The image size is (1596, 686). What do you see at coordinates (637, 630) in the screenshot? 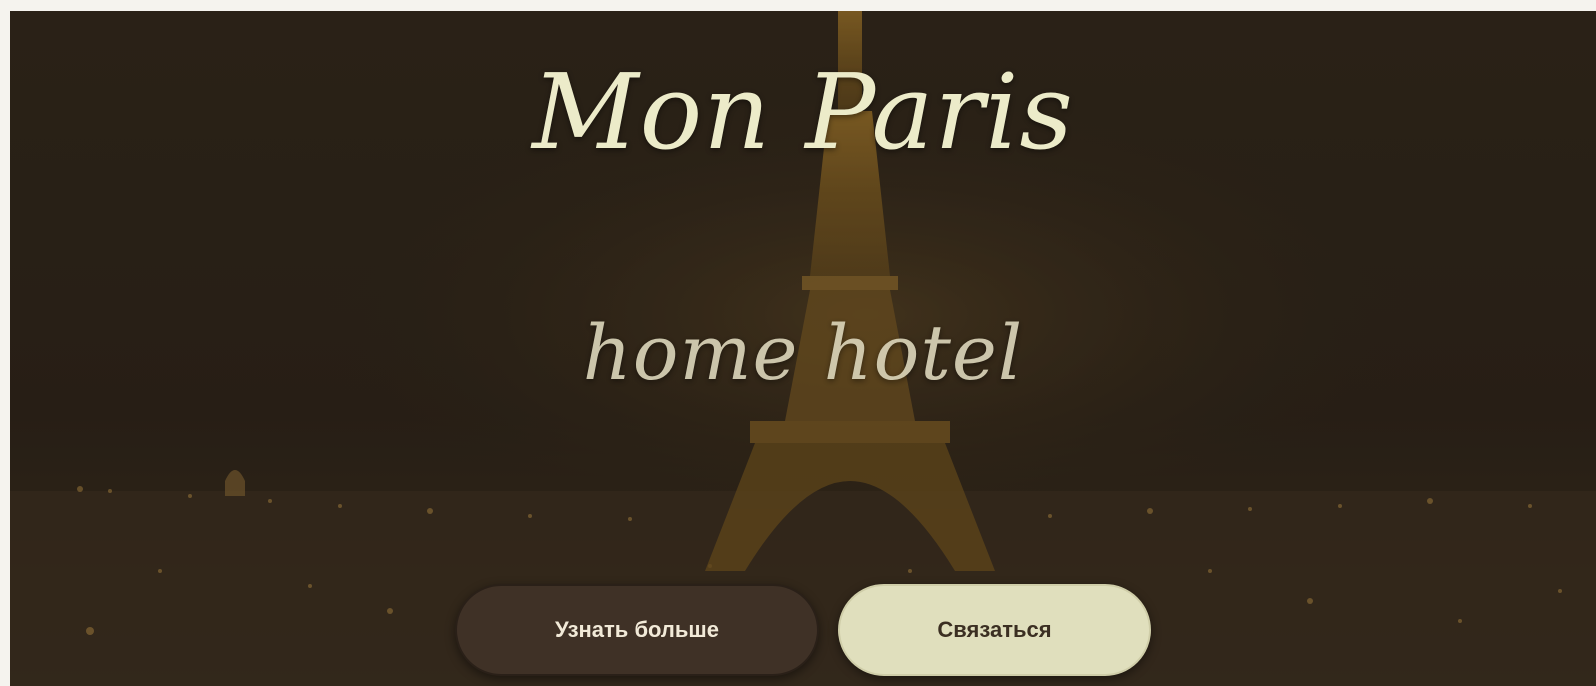
I see `learn-more-button: Узнать больше` at bounding box center [637, 630].